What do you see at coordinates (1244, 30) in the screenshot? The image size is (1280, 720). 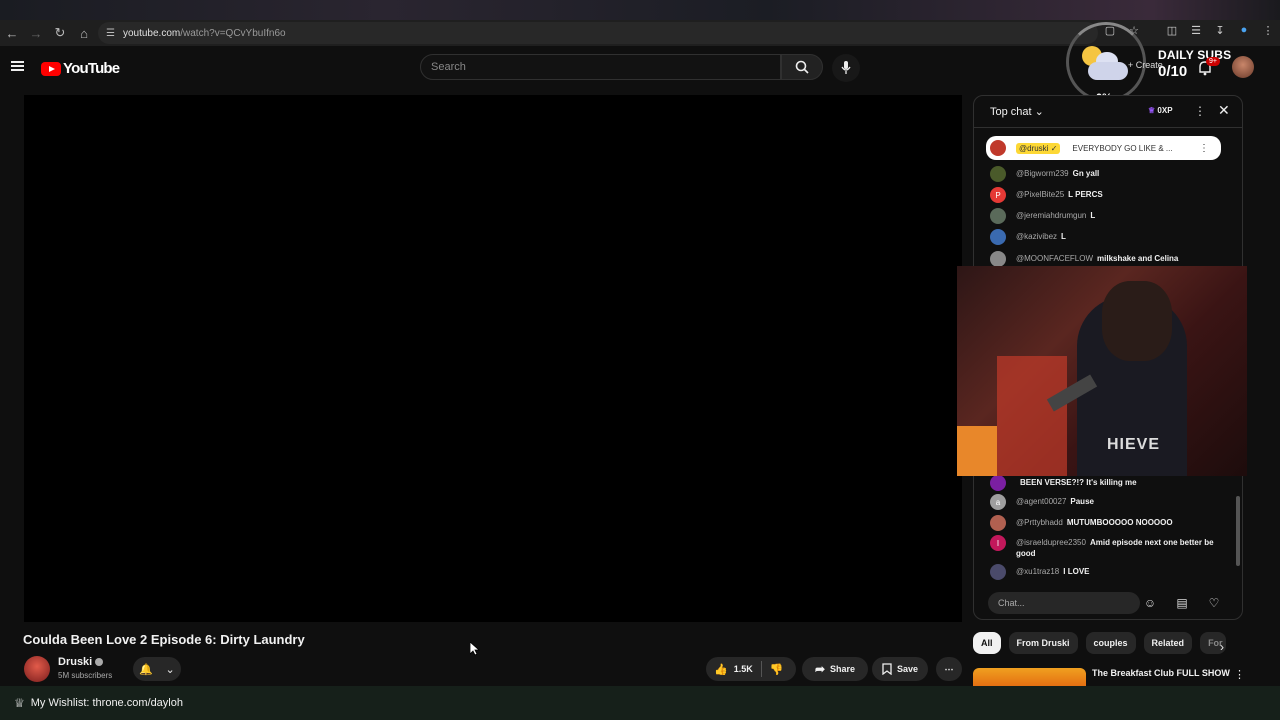 I see `profile-icon: ●` at bounding box center [1244, 30].